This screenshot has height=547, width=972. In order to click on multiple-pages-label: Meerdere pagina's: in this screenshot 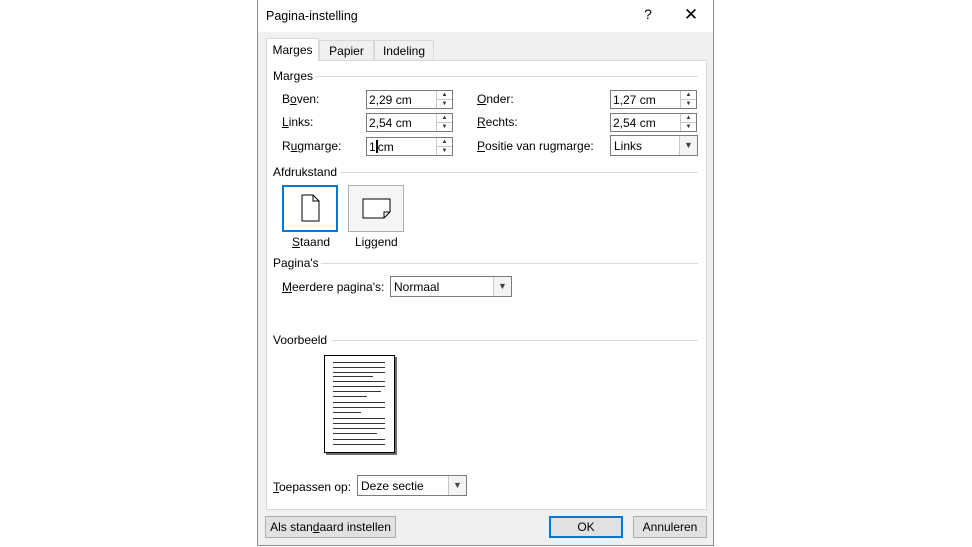, I will do `click(333, 287)`.